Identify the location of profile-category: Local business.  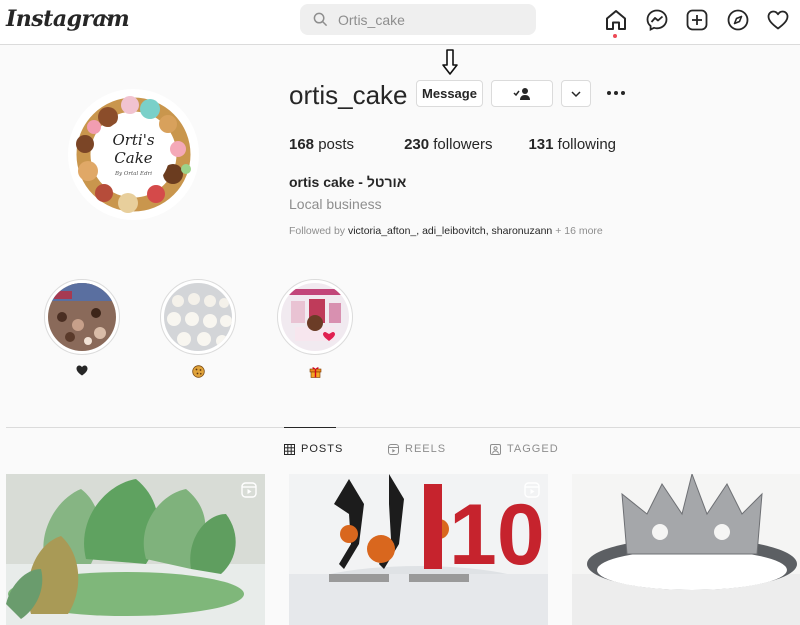
(335, 204).